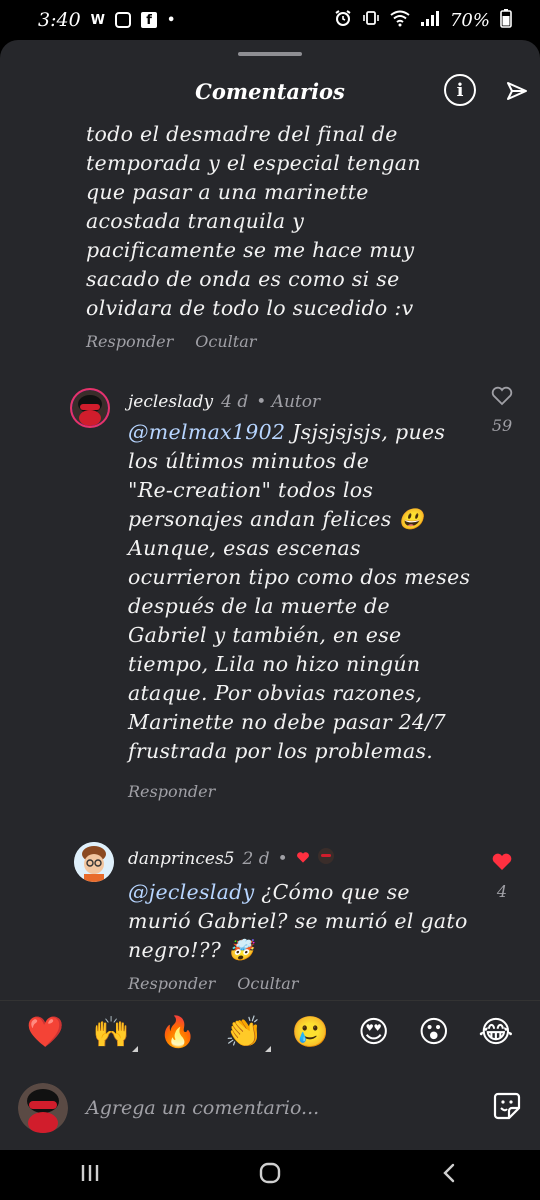 The image size is (540, 1200). I want to click on comment-age: 2 d, so click(256, 858).